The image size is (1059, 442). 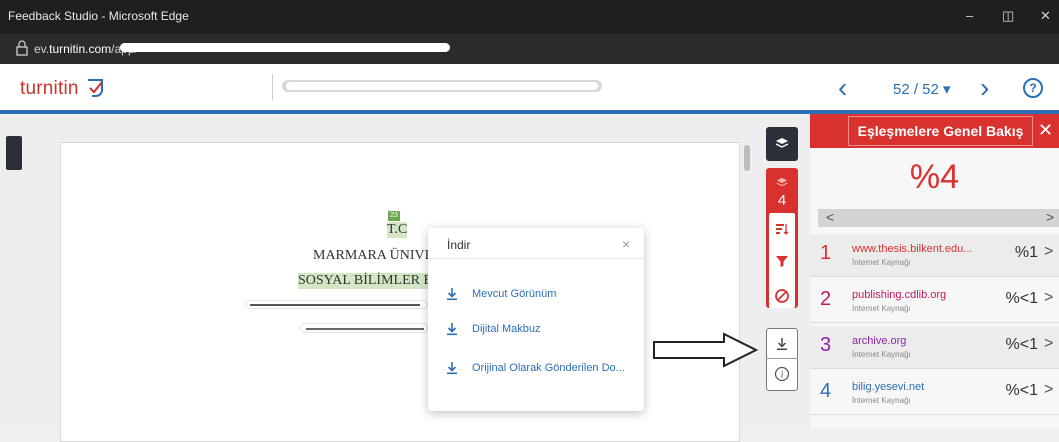 What do you see at coordinates (394, 216) in the screenshot?
I see `match-number-badge: 23` at bounding box center [394, 216].